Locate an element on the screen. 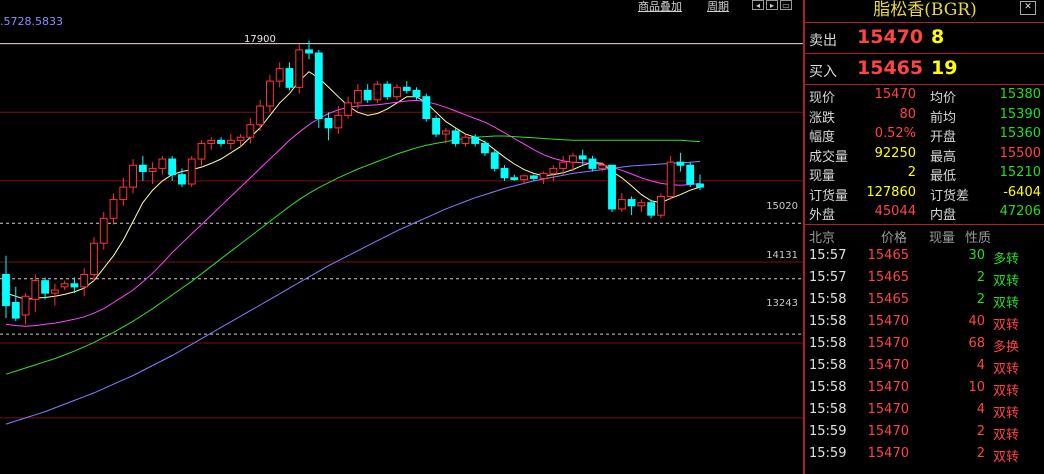 The image size is (1044, 474). stat-value-left: 0.52% is located at coordinates (895, 133).